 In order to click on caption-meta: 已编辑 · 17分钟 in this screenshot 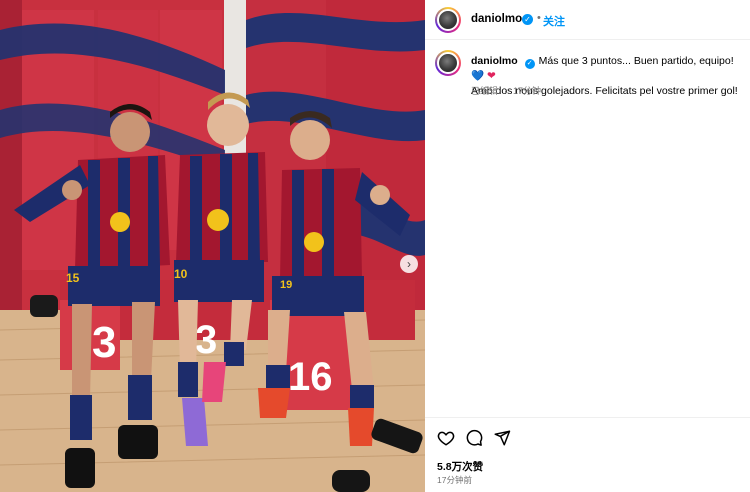, I will do `click(509, 90)`.